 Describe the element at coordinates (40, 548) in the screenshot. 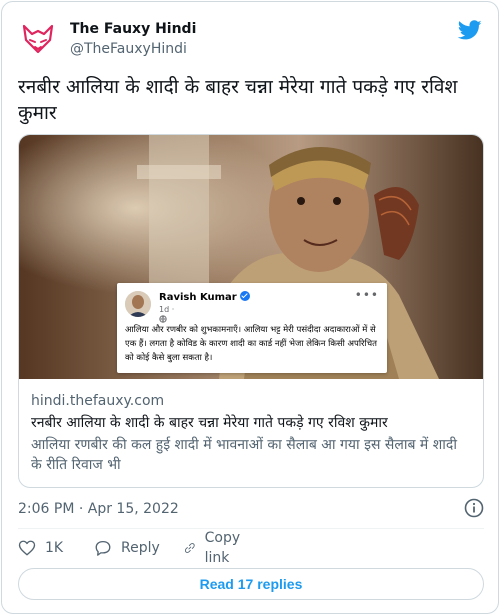

I see `like-button: 1K` at that location.